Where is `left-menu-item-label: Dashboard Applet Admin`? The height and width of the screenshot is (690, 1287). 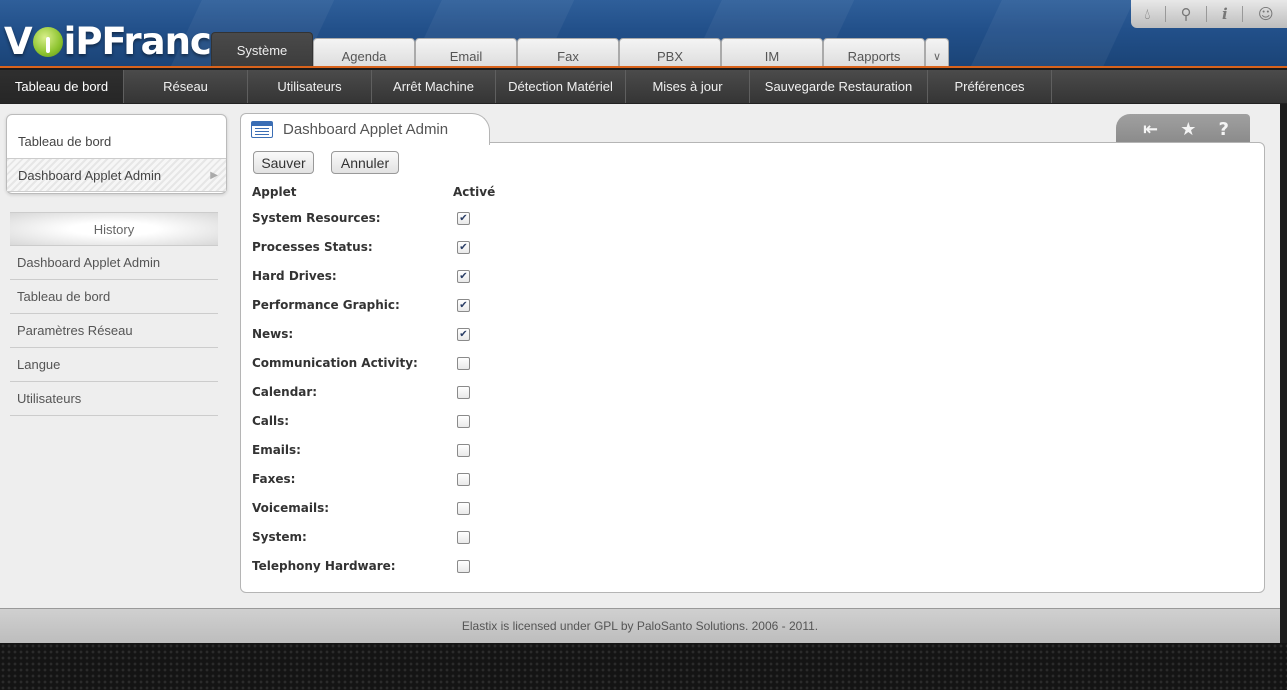 left-menu-item-label: Dashboard Applet Admin is located at coordinates (90, 175).